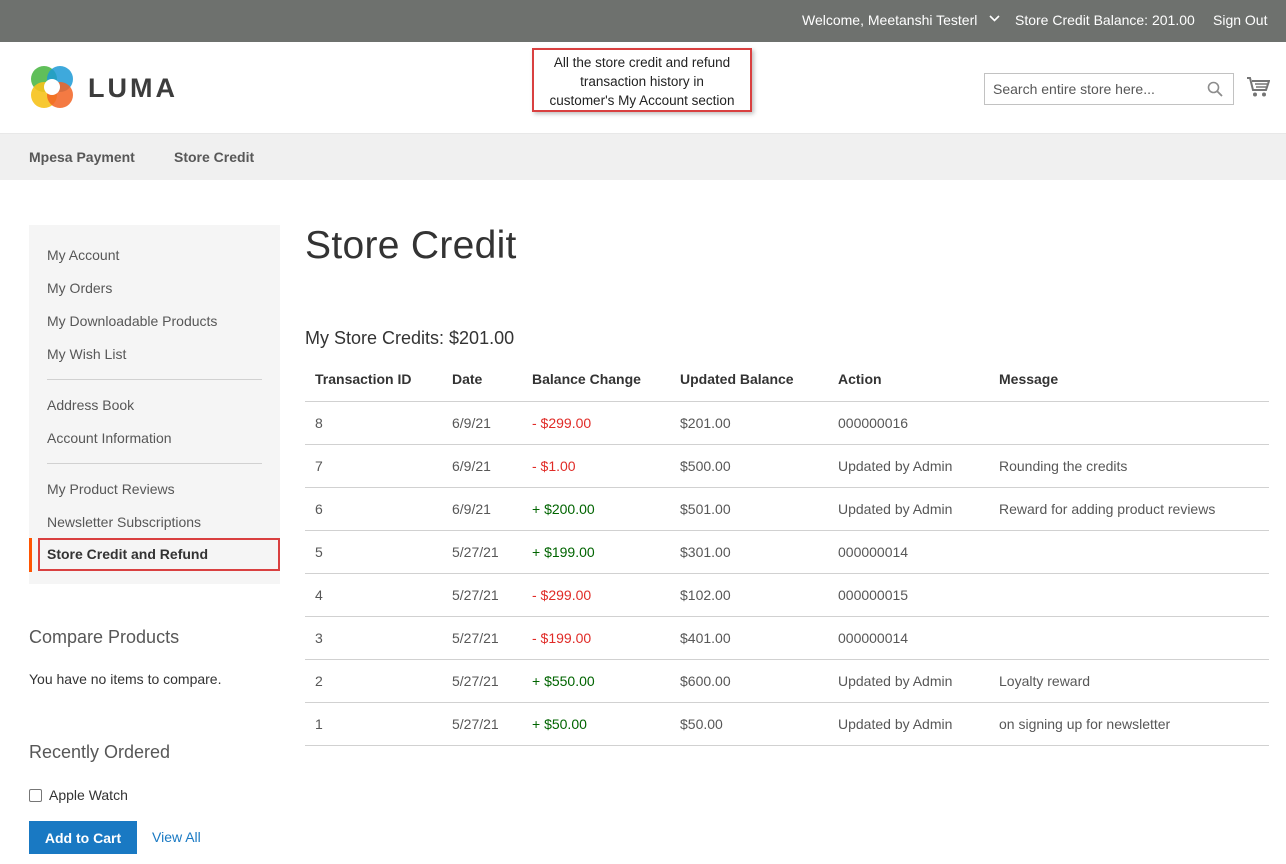 The width and height of the screenshot is (1286, 864). Describe the element at coordinates (373, 380) in the screenshot. I see `column-header-transaction-id: Transaction ID` at that location.